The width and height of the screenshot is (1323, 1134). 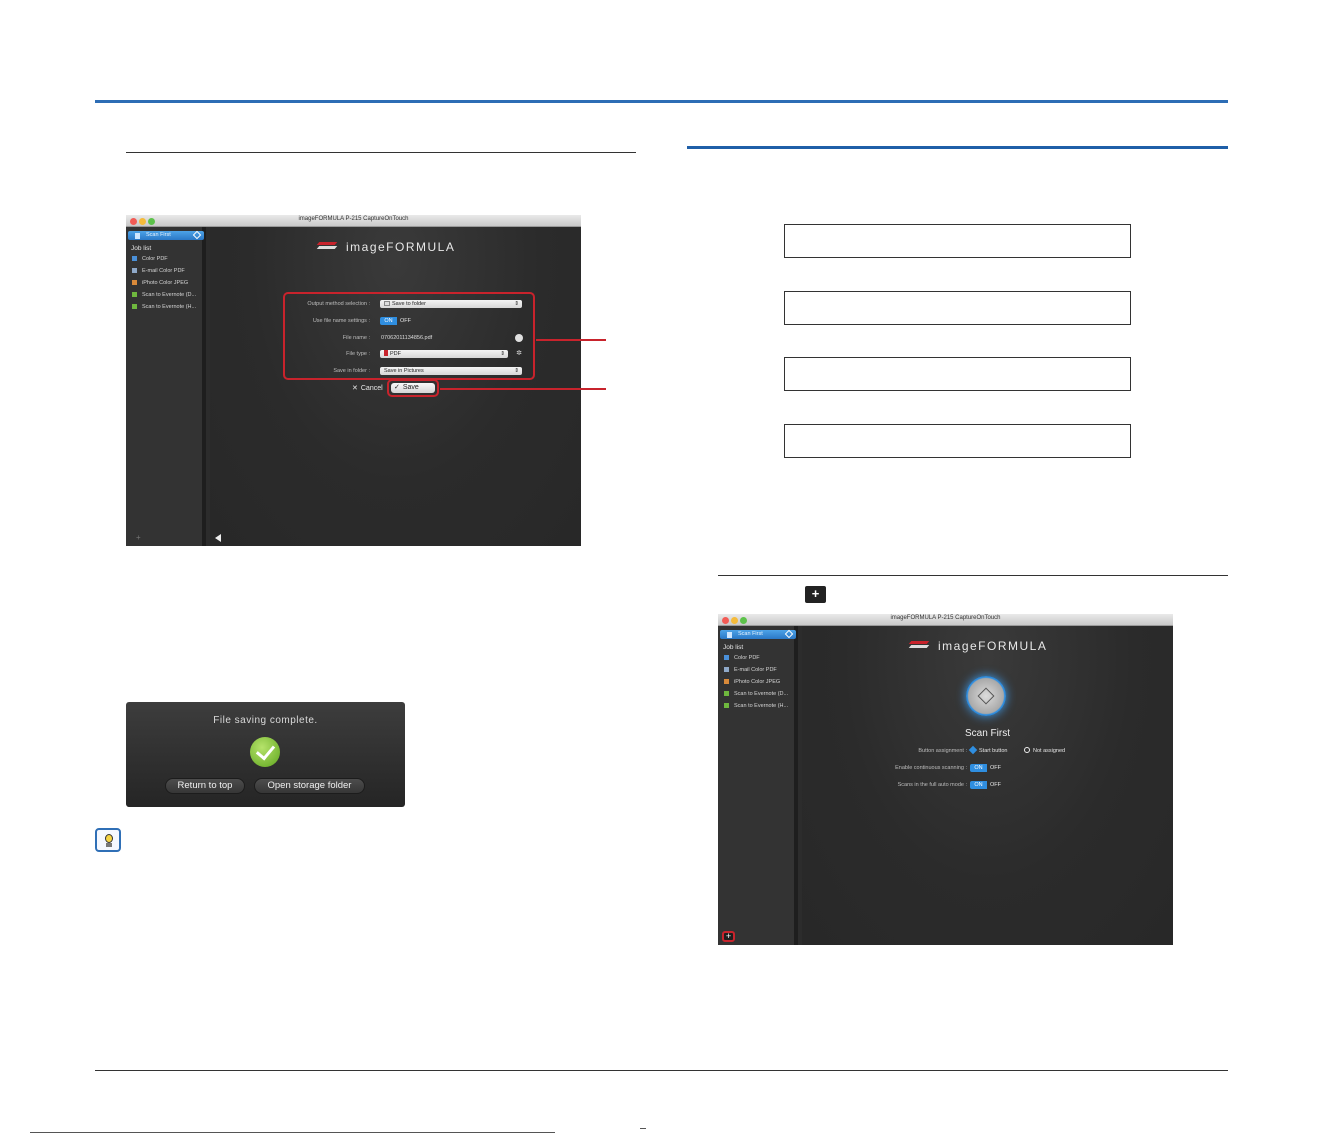 What do you see at coordinates (108, 840) in the screenshot?
I see `hint-lightbulb-icon` at bounding box center [108, 840].